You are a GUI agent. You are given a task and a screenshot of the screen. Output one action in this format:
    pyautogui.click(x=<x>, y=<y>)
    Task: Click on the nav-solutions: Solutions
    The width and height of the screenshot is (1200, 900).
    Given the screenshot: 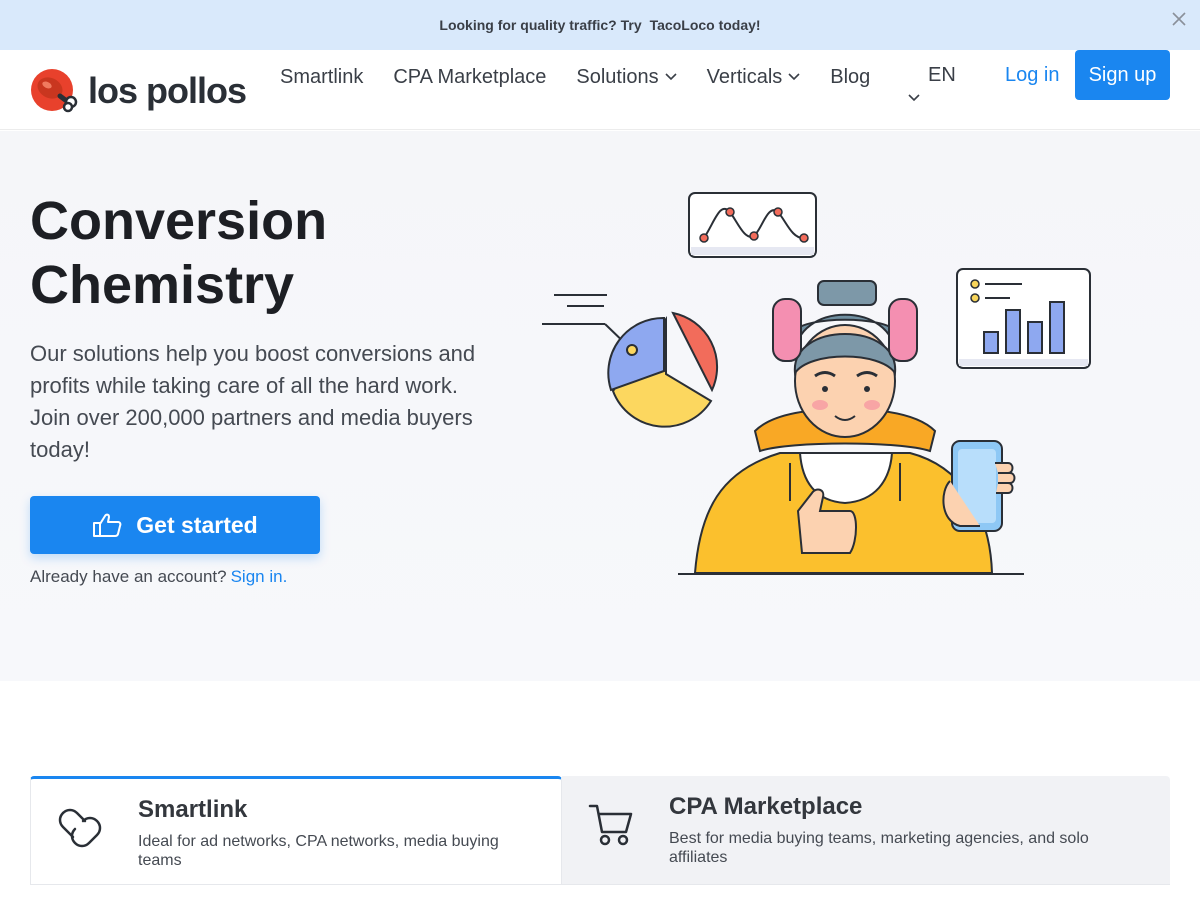 What is the action you would take?
    pyautogui.click(x=626, y=77)
    